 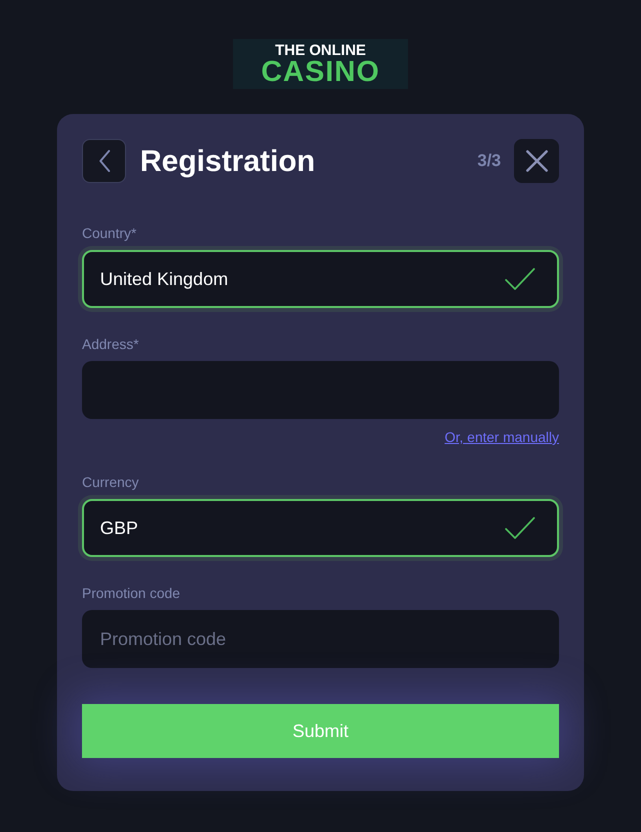 I want to click on input-field, so click(x=320, y=390).